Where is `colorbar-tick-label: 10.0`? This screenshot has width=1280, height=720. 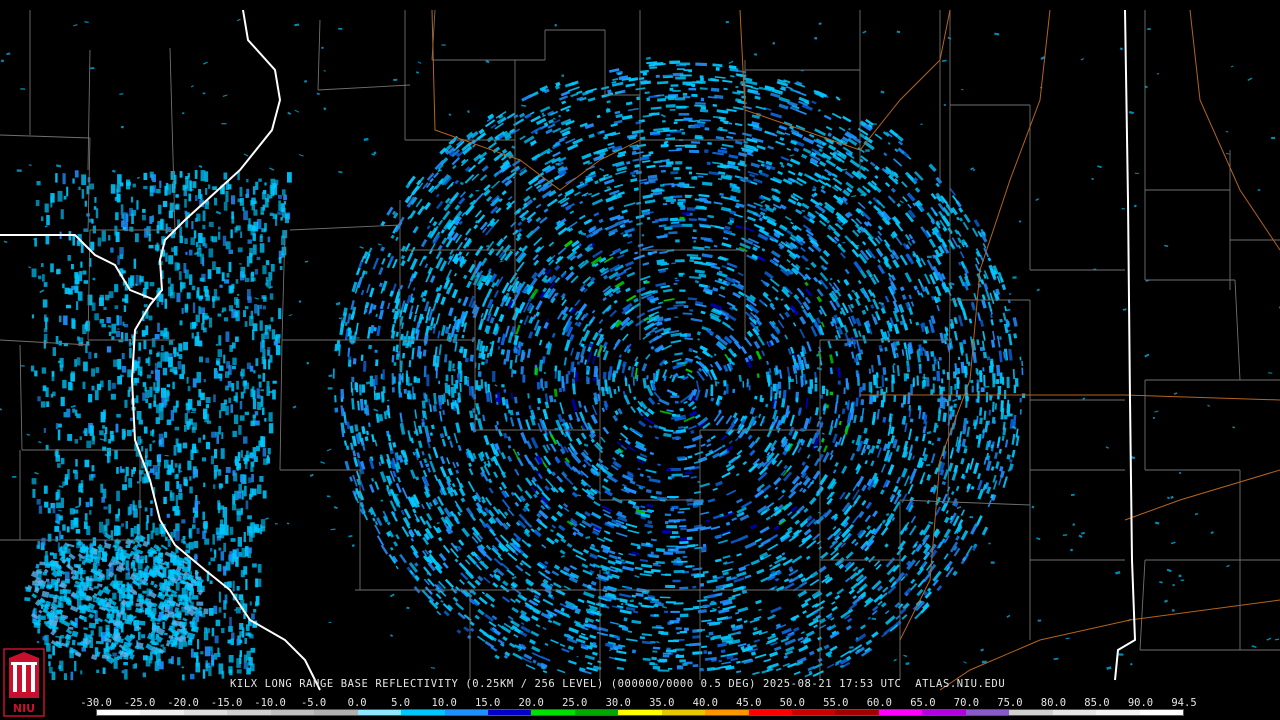
colorbar-tick-label: 10.0 is located at coordinates (444, 703).